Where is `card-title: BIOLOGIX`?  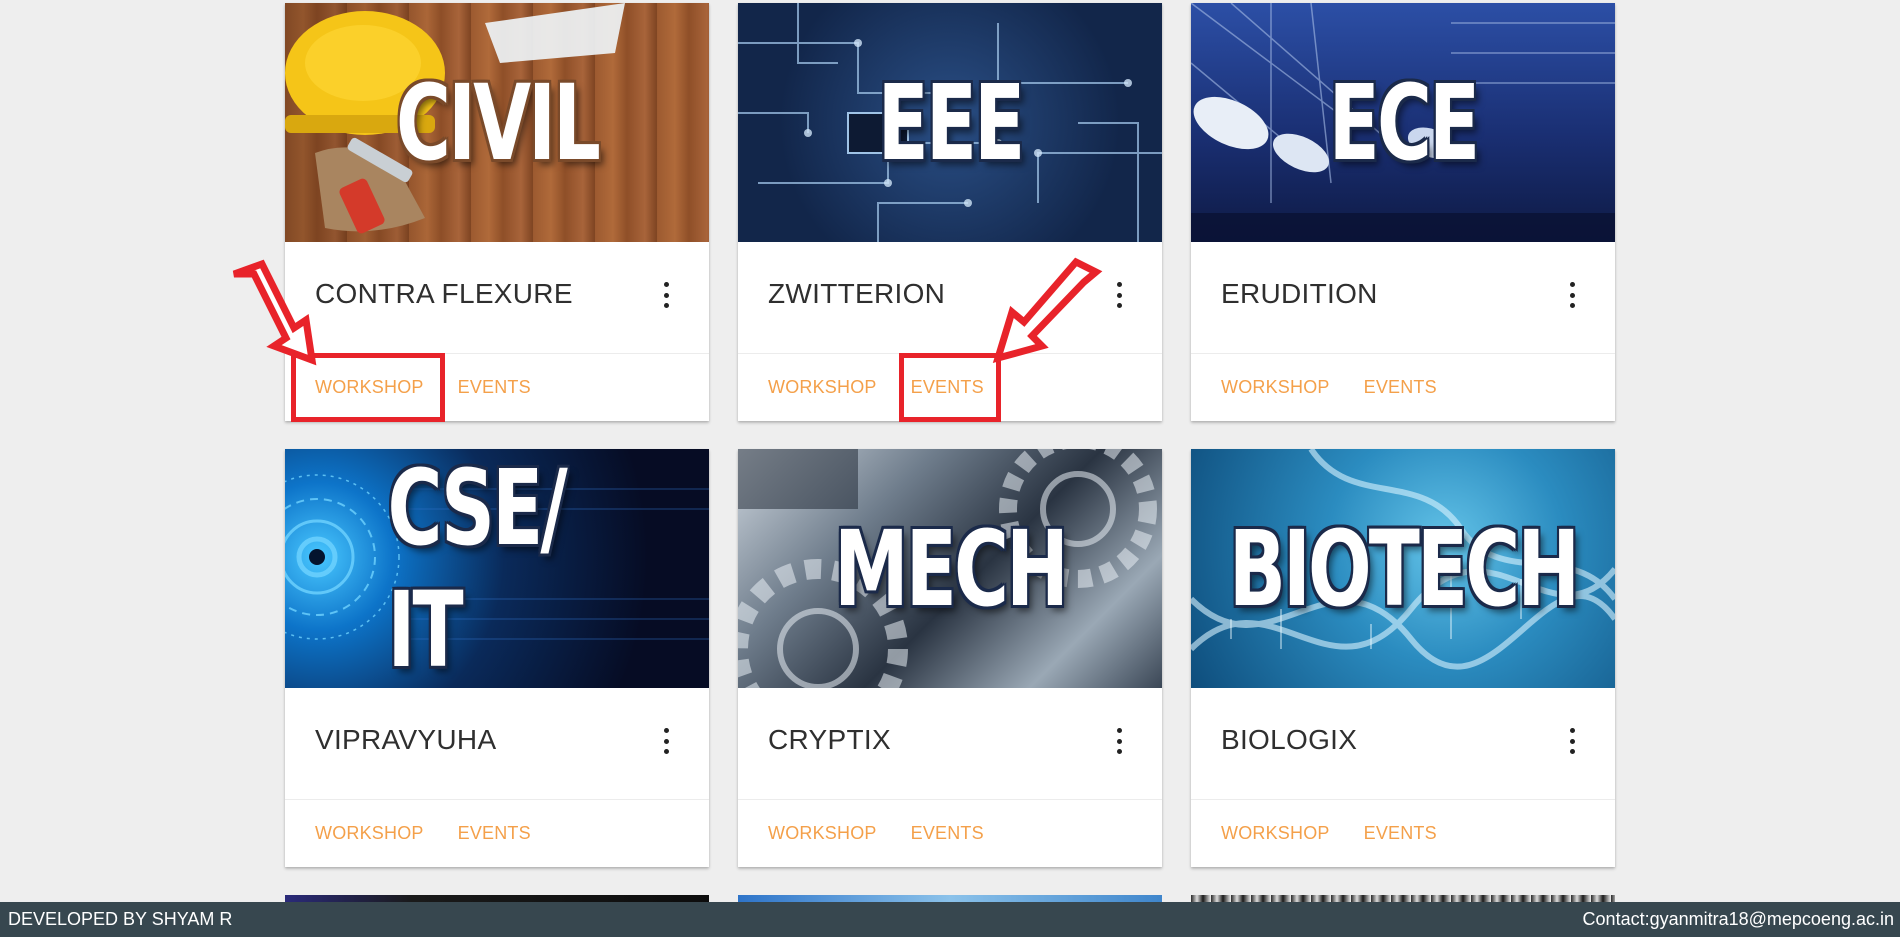
card-title: BIOLOGIX is located at coordinates (1289, 740).